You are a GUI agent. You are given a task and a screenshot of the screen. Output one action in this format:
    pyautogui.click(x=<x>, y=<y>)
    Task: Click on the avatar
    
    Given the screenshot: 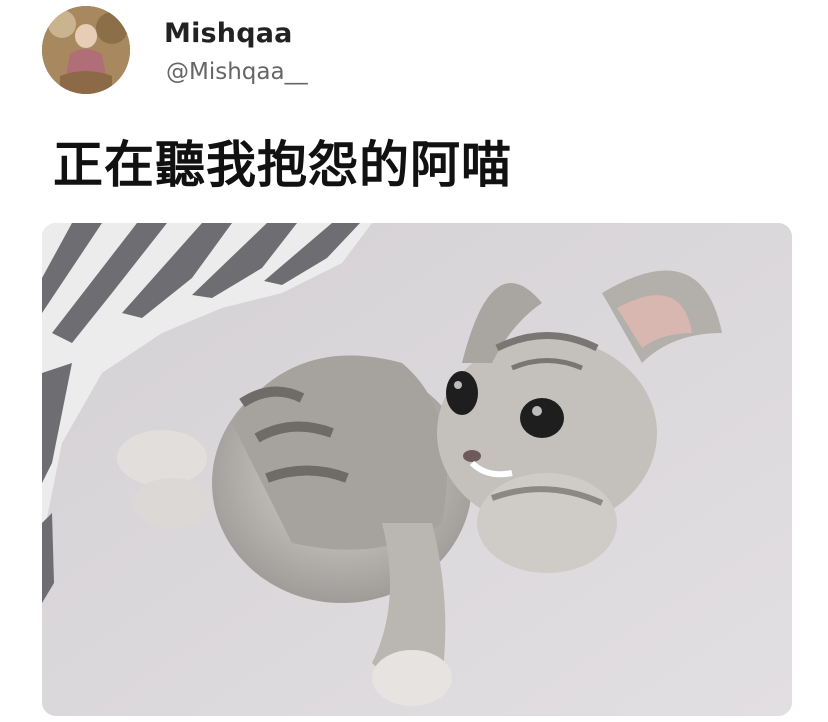 What is the action you would take?
    pyautogui.click(x=86, y=50)
    